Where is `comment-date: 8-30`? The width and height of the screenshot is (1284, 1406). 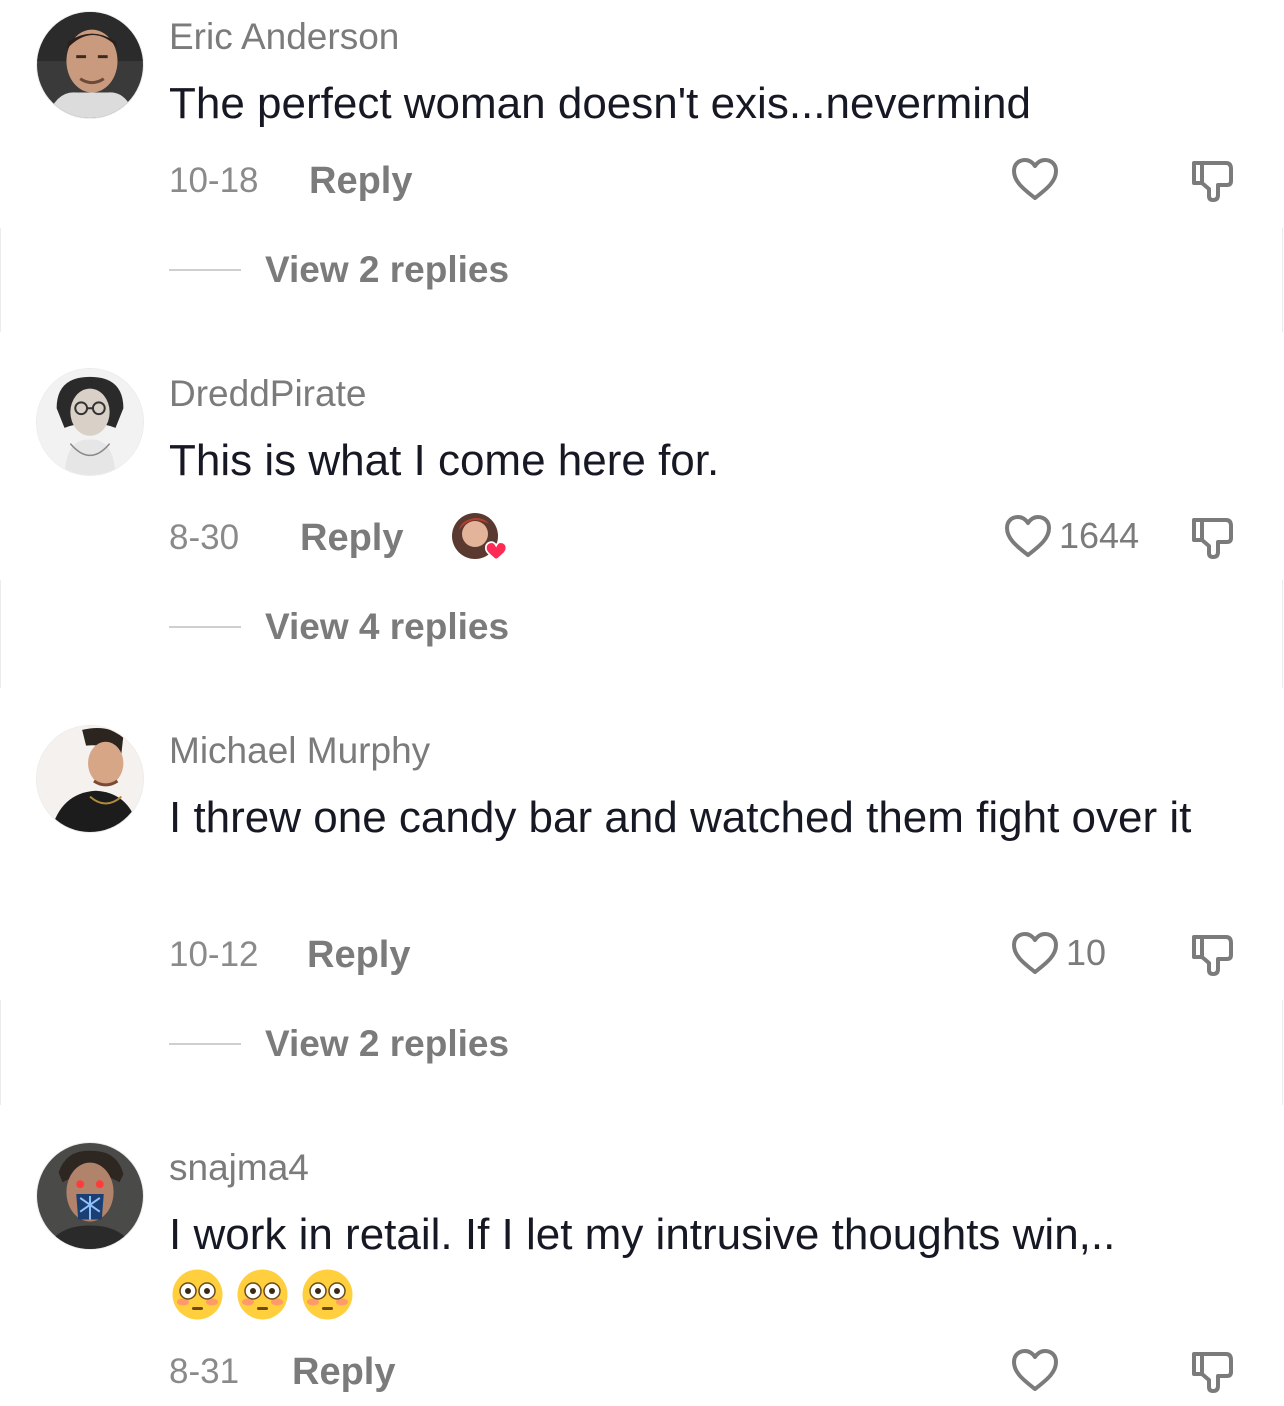
comment-date: 8-30 is located at coordinates (204, 537).